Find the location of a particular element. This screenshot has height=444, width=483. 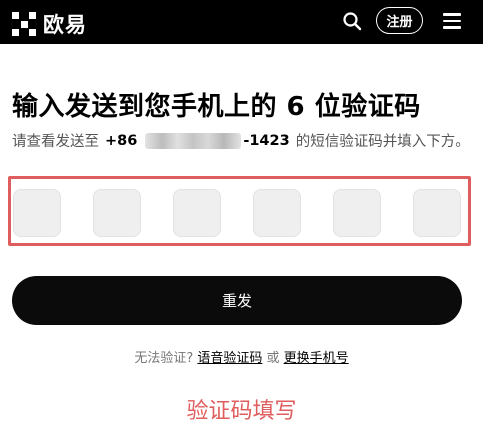

masked-phone-number is located at coordinates (193, 140).